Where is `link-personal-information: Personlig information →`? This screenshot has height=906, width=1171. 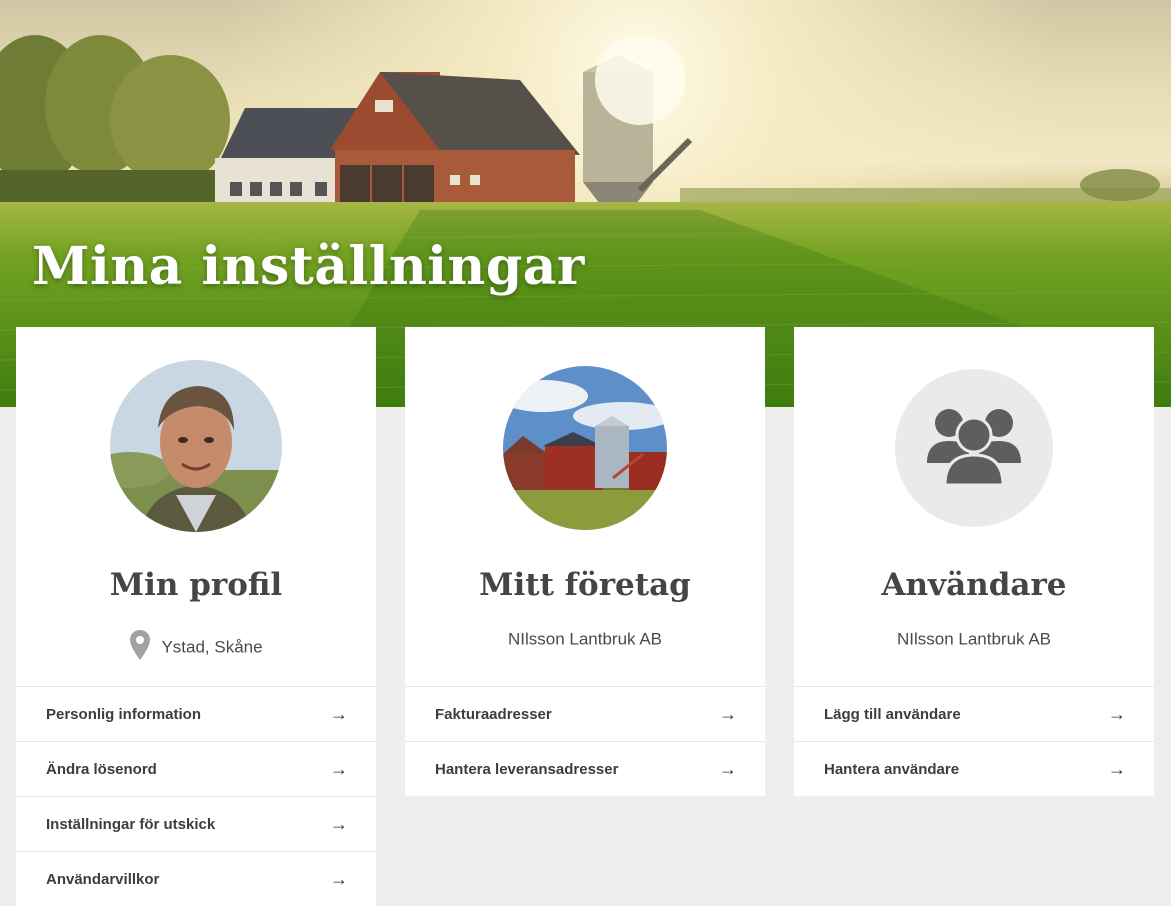
link-personal-information: Personlig information → is located at coordinates (196, 713).